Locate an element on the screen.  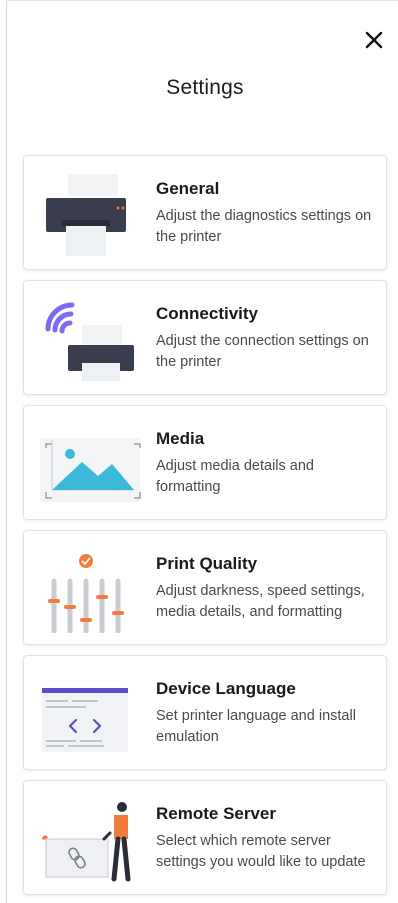
close-button is located at coordinates (374, 40).